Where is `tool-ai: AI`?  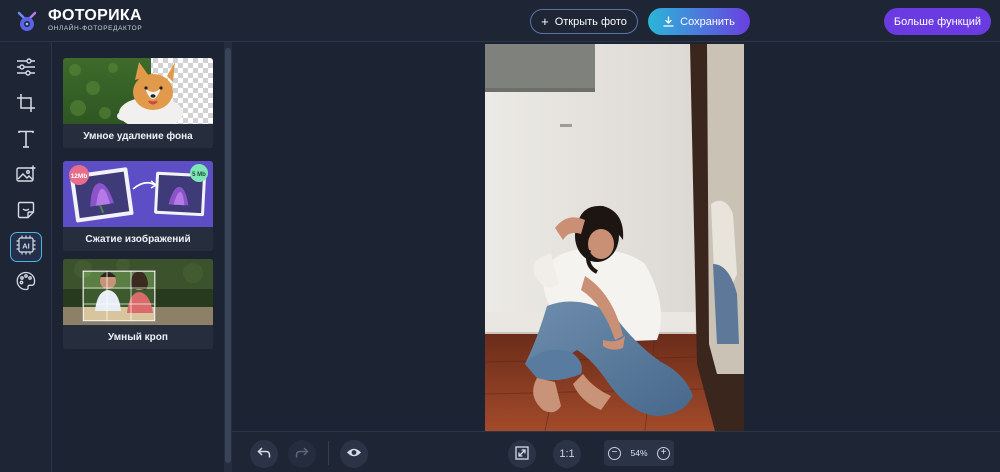
tool-ai: AI is located at coordinates (26, 247).